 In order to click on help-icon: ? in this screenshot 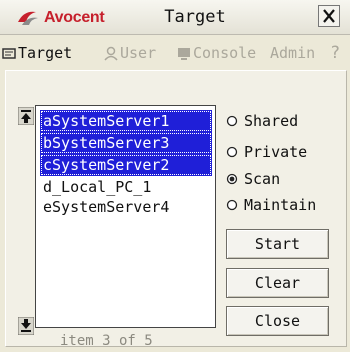, I will do `click(335, 53)`.